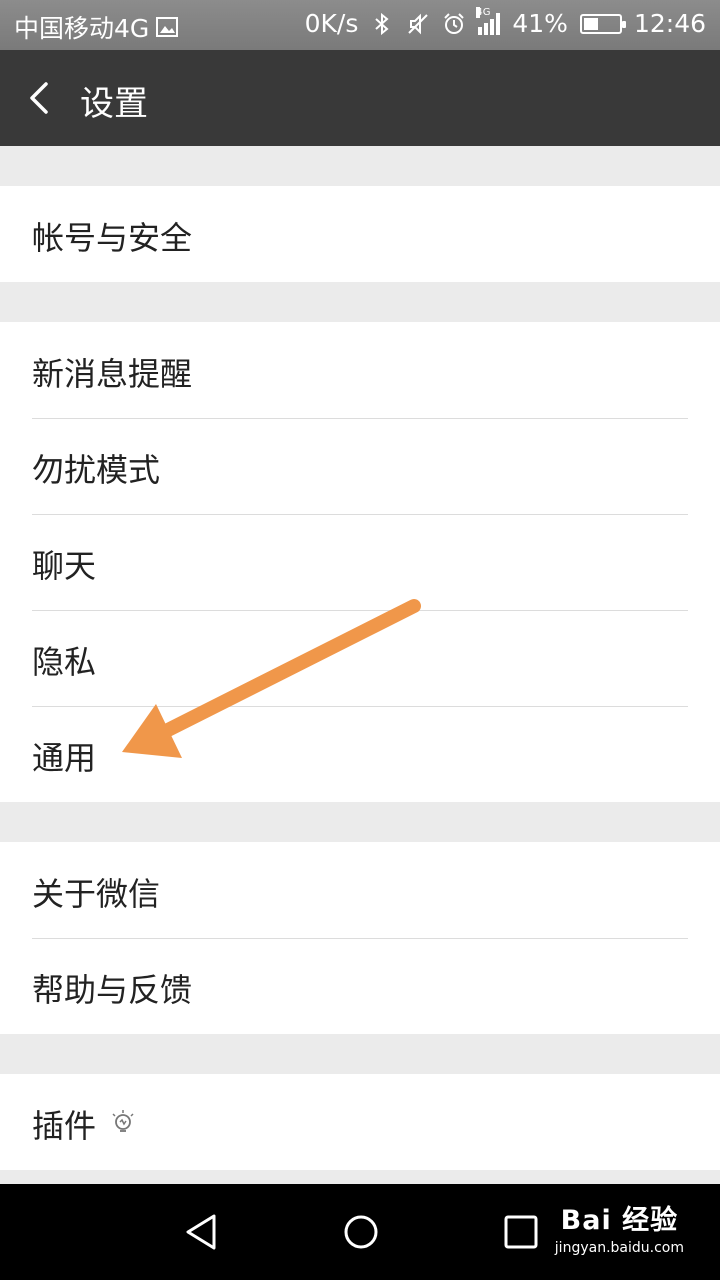  Describe the element at coordinates (382, 23) in the screenshot. I see `bluetooth-icon` at that location.